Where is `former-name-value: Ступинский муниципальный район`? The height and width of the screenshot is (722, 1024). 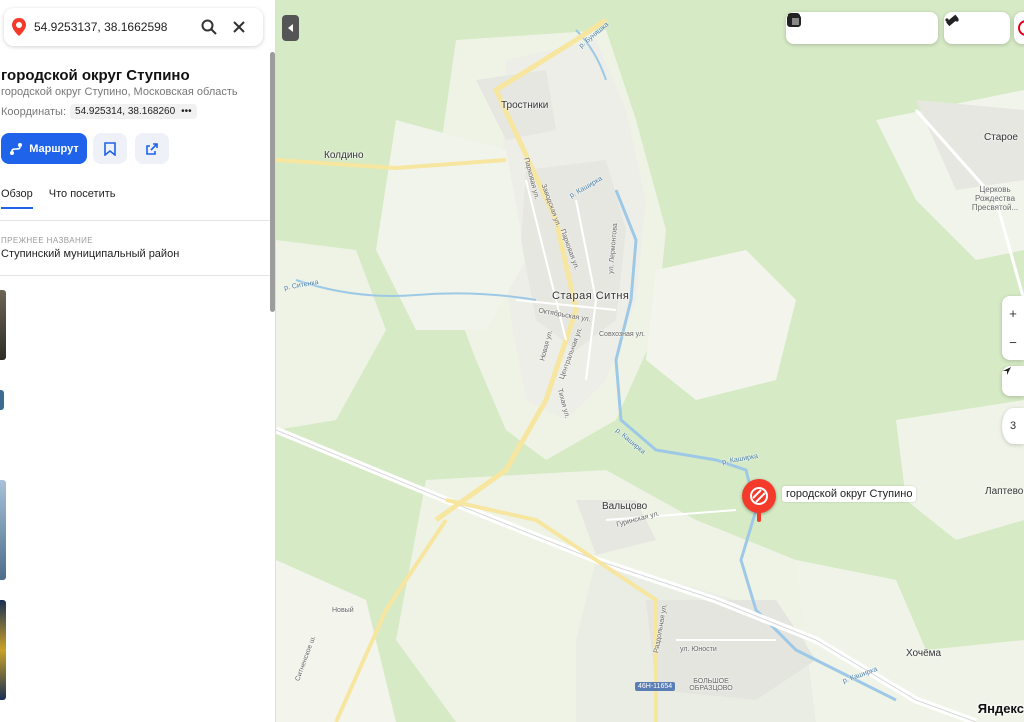
former-name-value: Ступинский муниципальный район is located at coordinates (90, 254).